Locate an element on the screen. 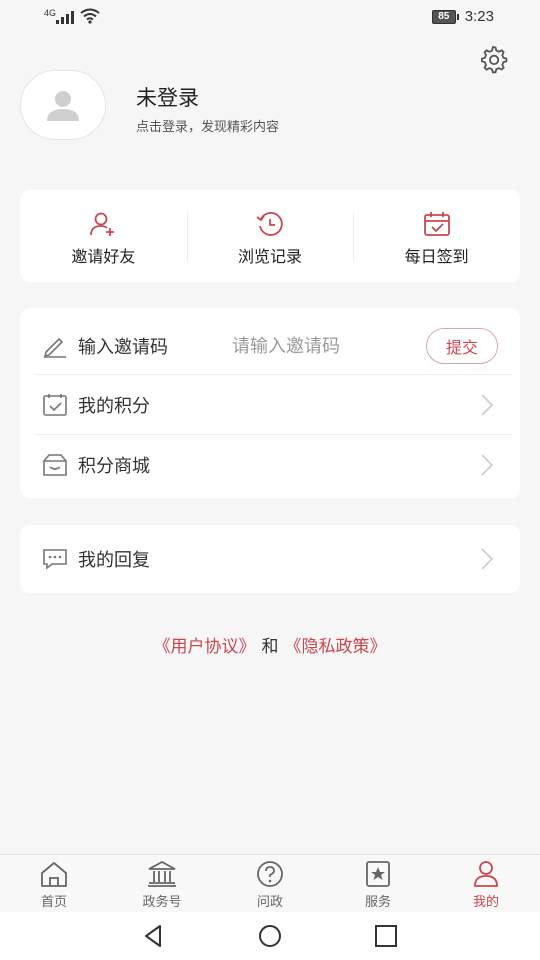  clock: 3:23 is located at coordinates (479, 16).